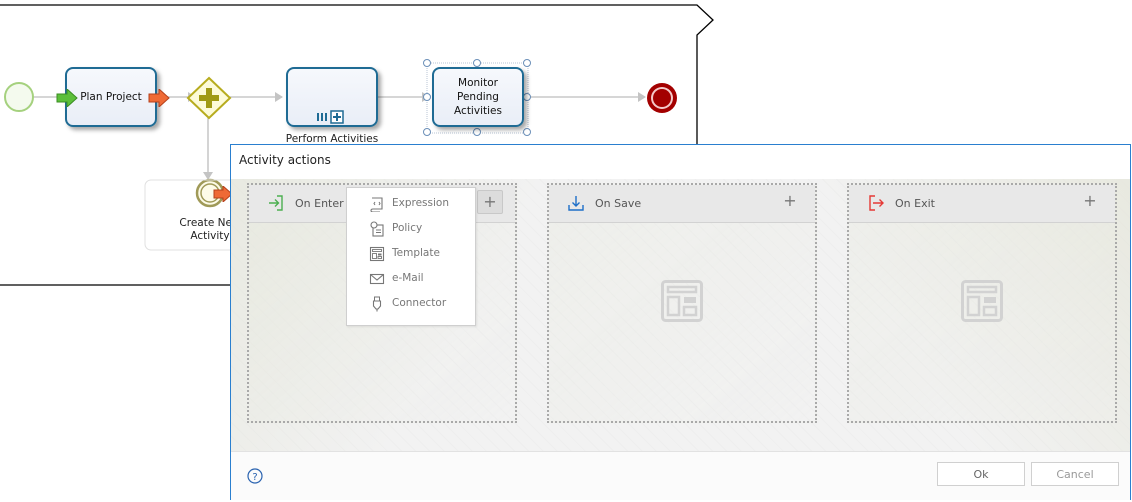 The image size is (1132, 502). Describe the element at coordinates (915, 203) in the screenshot. I see `panel-label: On Exit` at that location.